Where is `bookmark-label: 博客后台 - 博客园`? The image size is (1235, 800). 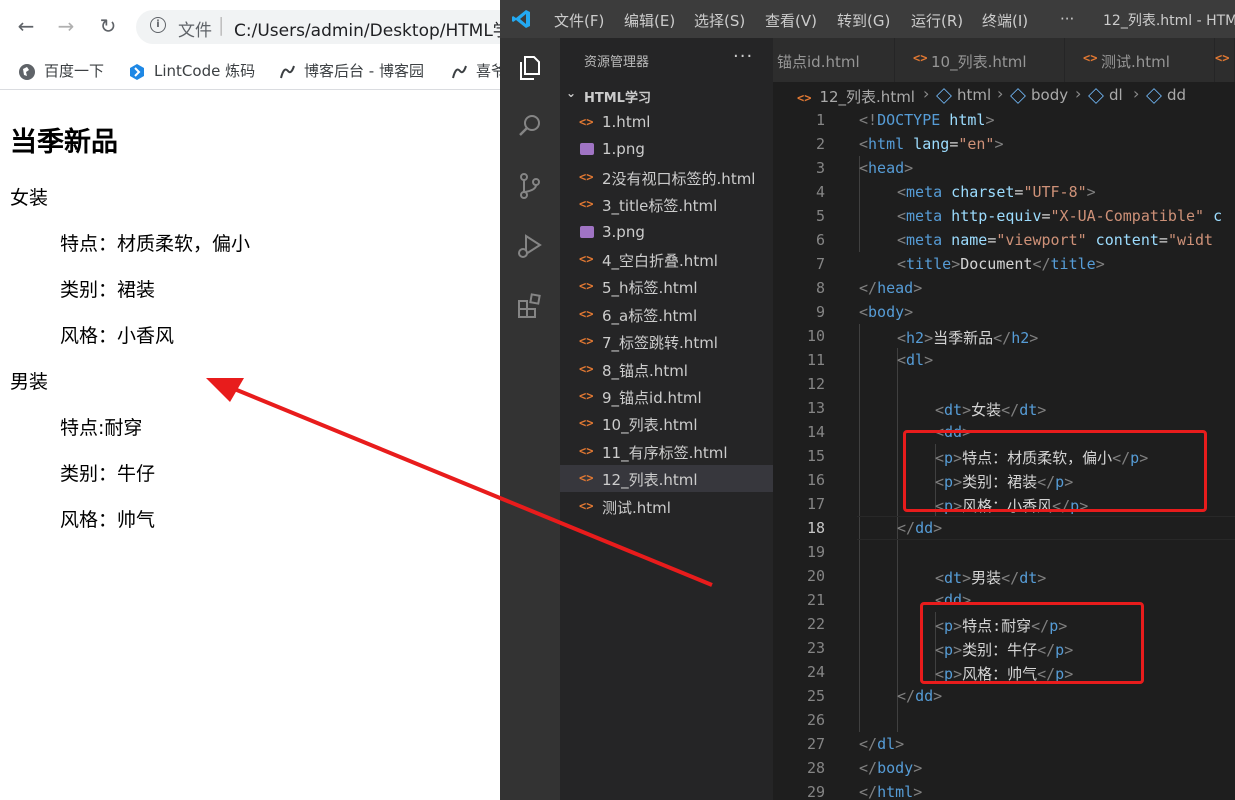
bookmark-label: 博客后台 - 博客园 is located at coordinates (364, 71).